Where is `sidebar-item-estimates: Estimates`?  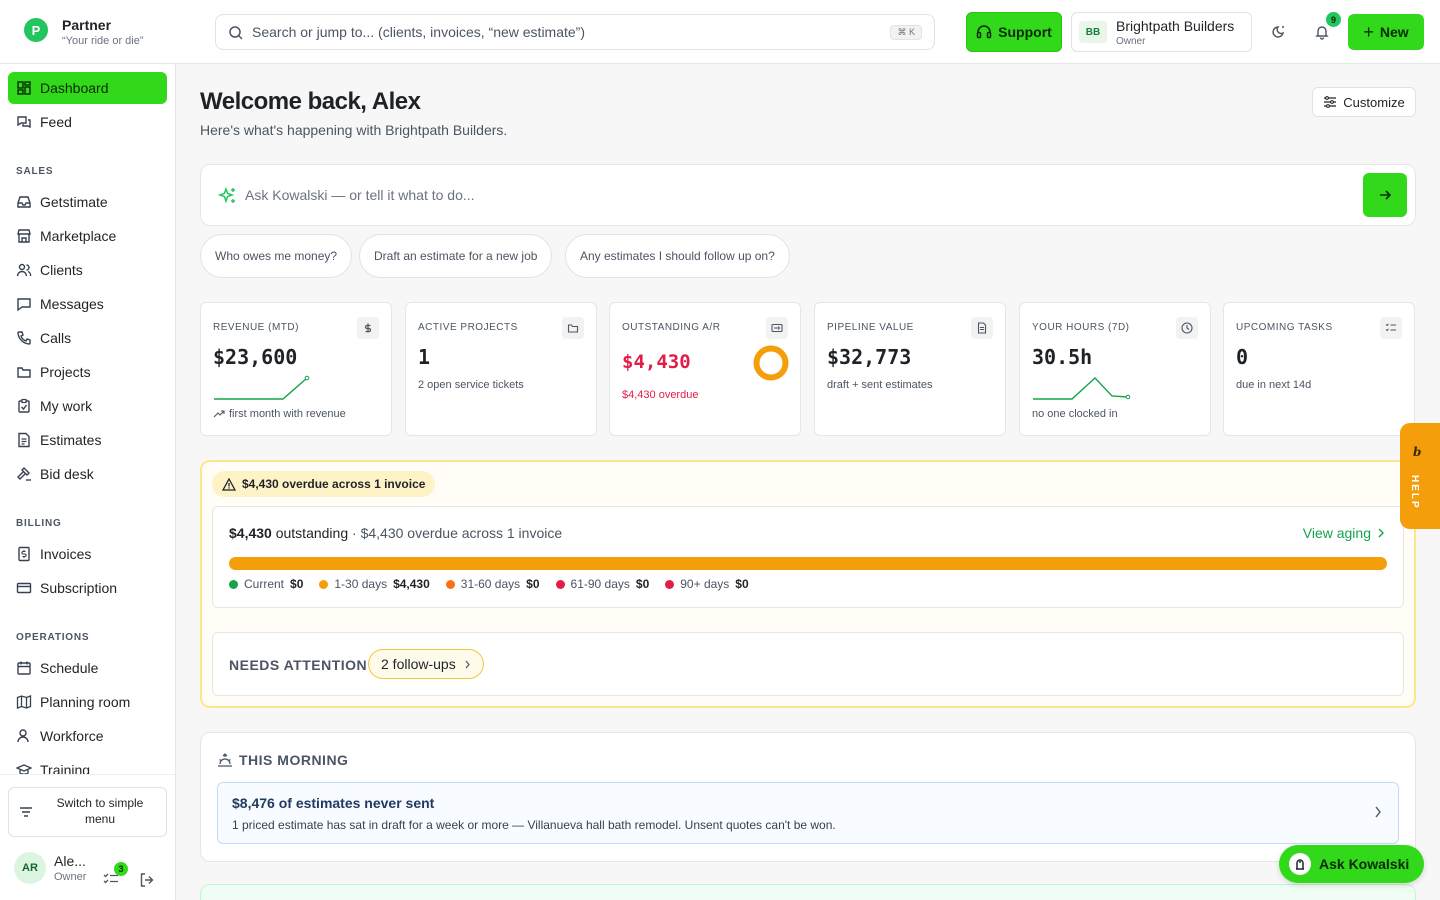
sidebar-item-estimates: Estimates is located at coordinates (87, 440).